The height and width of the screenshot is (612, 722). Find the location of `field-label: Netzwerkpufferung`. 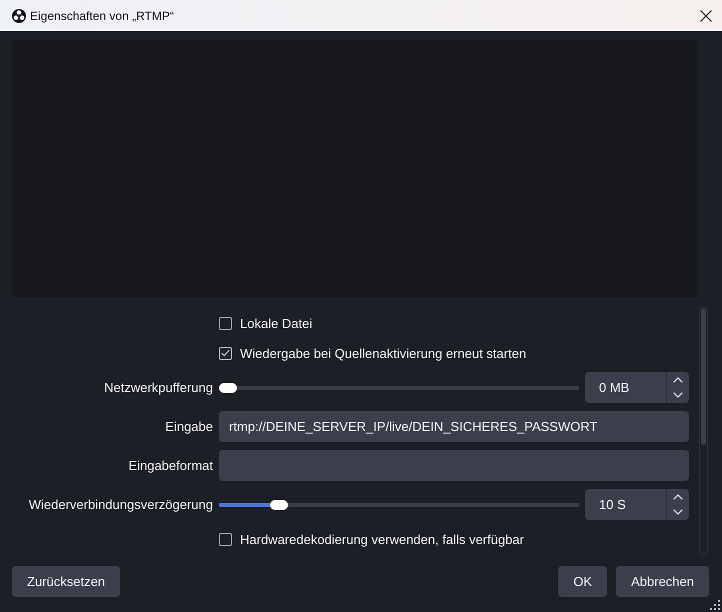

field-label: Netzwerkpufferung is located at coordinates (158, 387).